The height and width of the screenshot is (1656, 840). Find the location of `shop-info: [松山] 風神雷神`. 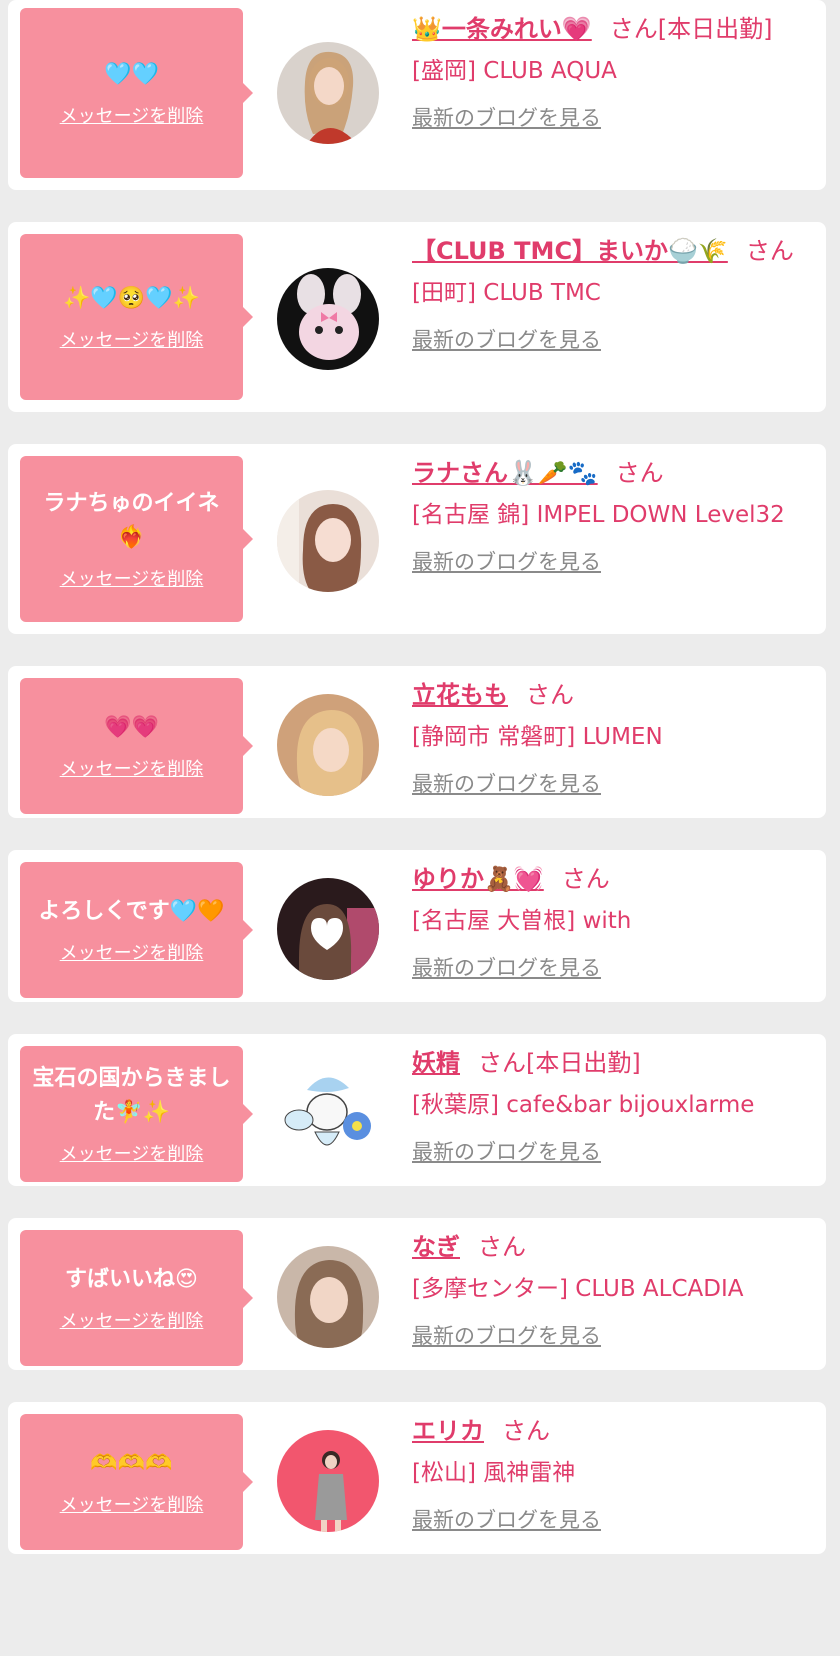

shop-info: [松山] 風神雷神 is located at coordinates (494, 1473).